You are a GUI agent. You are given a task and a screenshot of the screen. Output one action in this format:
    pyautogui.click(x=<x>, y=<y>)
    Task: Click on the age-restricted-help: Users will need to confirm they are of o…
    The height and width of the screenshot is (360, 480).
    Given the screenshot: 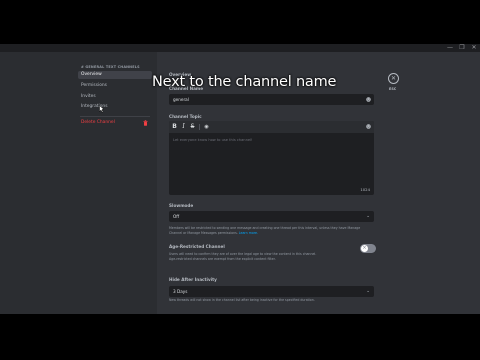 What is the action you would take?
    pyautogui.click(x=242, y=256)
    